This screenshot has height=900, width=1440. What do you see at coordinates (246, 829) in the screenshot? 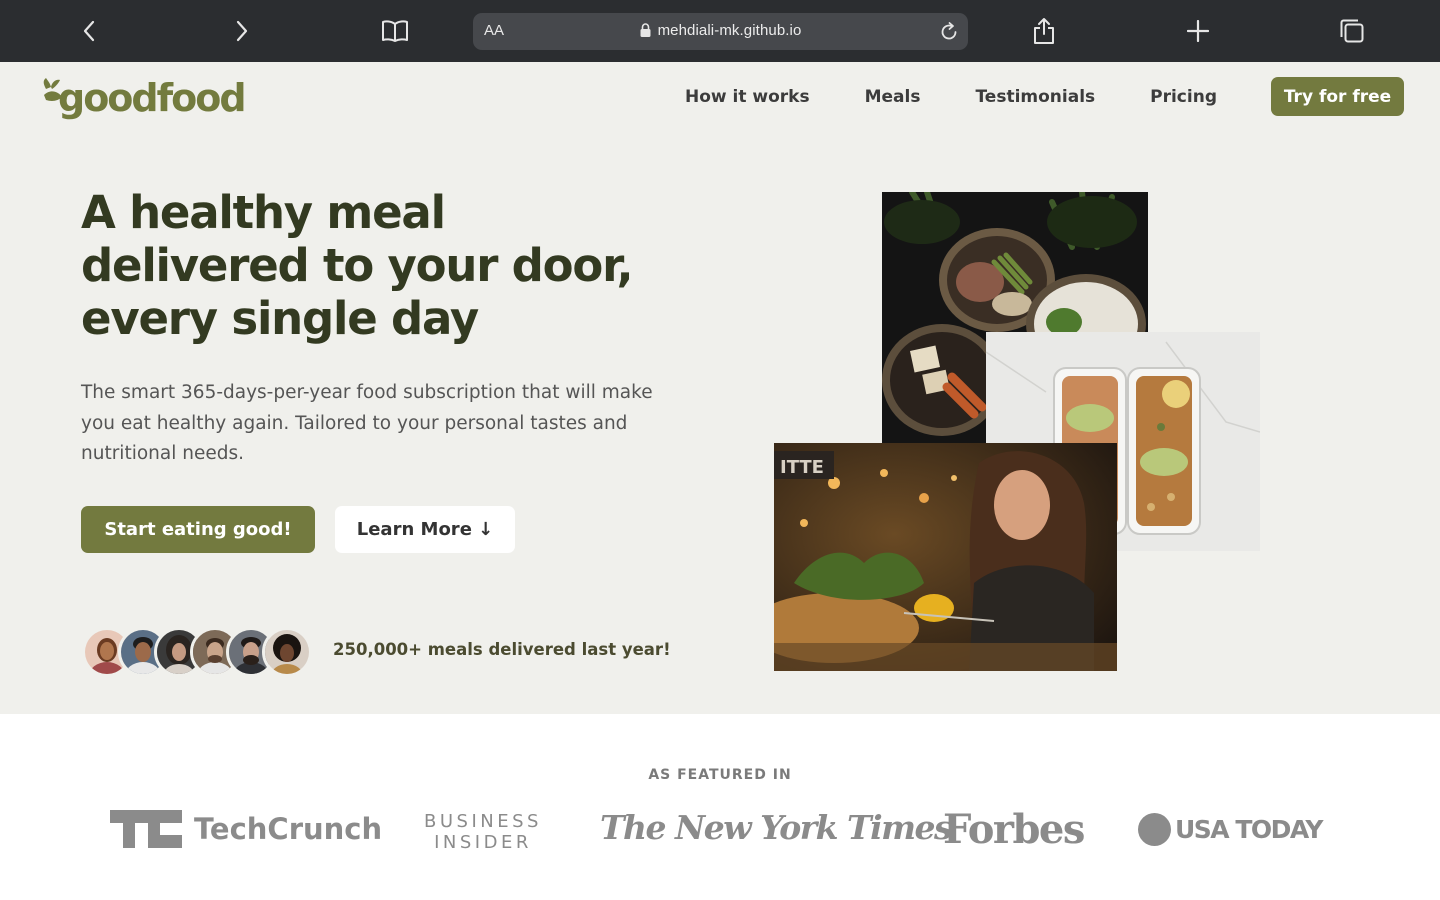
I see `techcrunch-logo: TechCrunch` at bounding box center [246, 829].